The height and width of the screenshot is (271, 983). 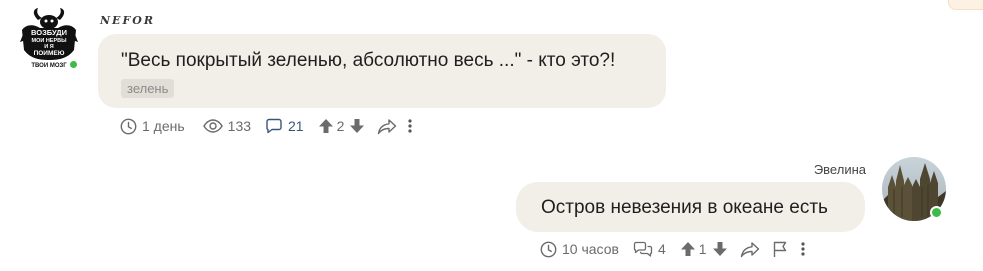 I want to click on eye-icon, so click(x=212, y=126).